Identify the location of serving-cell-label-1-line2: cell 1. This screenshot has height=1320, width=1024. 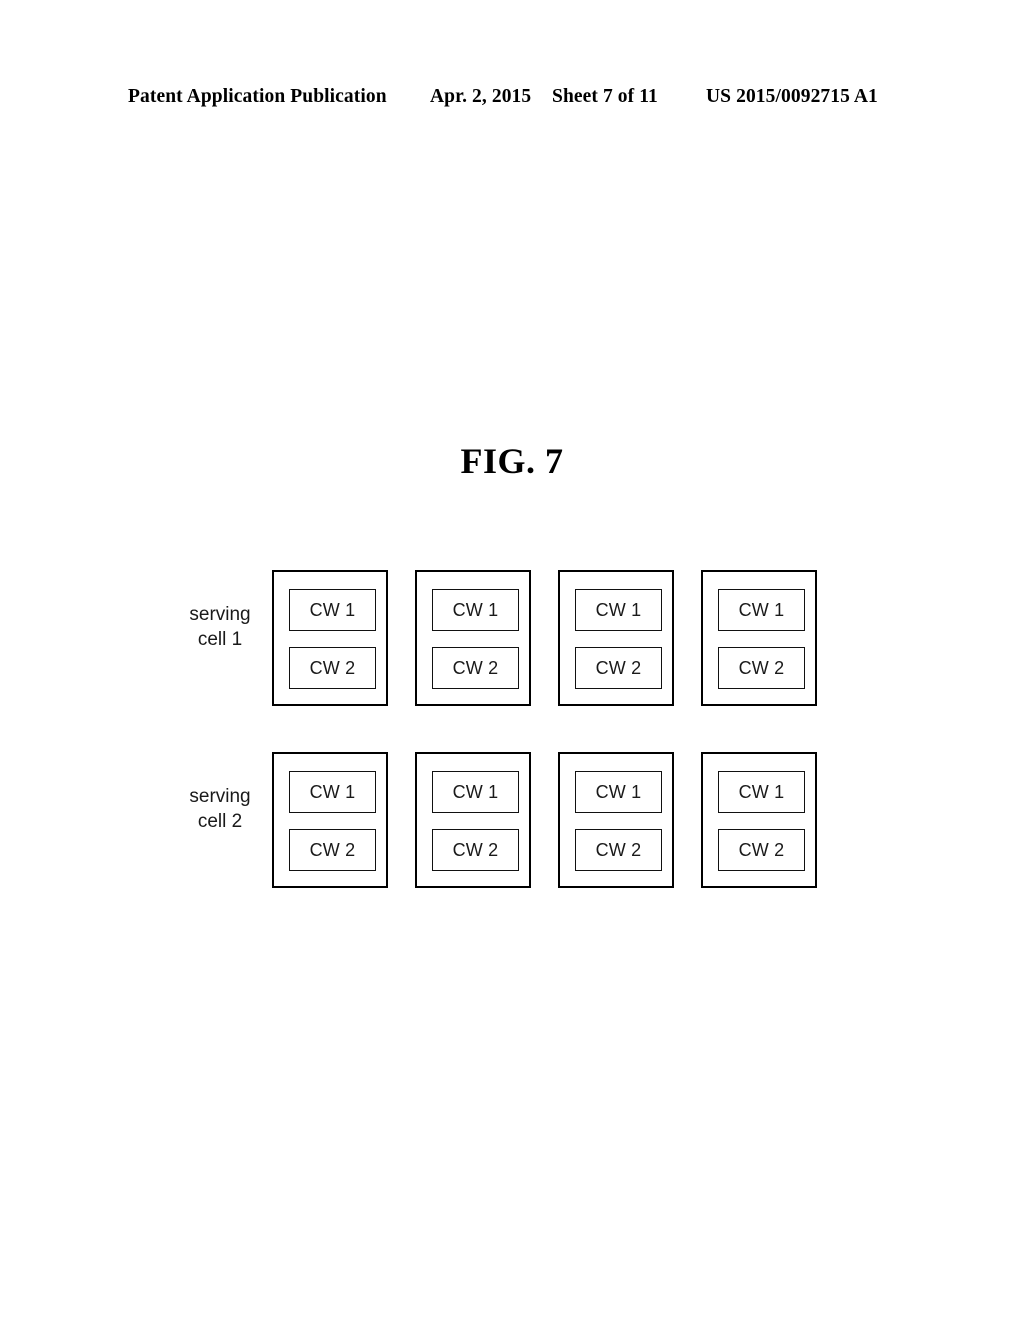
(220, 639).